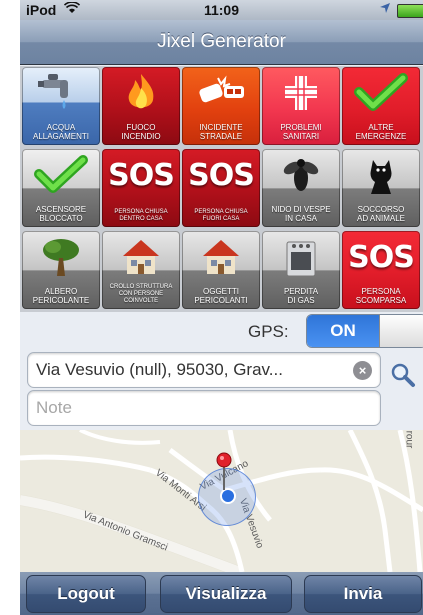 Image resolution: width=423 pixels, height=615 pixels. I want to click on tile-label: PERDITA DI GAS, so click(301, 296).